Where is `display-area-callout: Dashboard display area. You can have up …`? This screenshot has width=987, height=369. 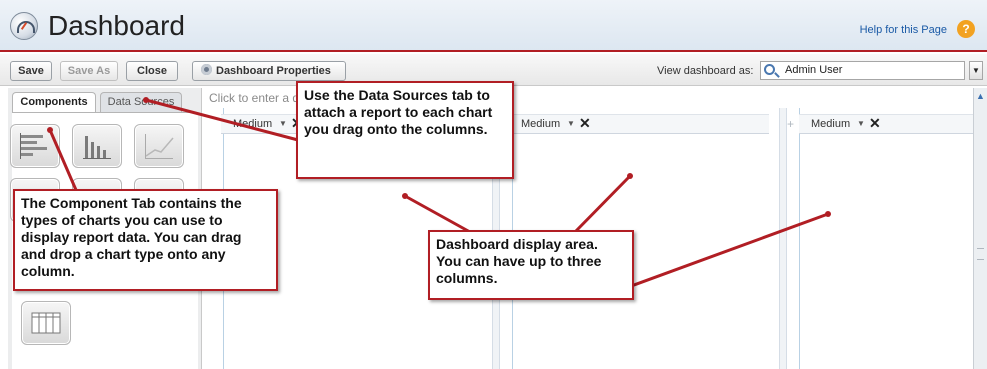 display-area-callout: Dashboard display area. You can have up … is located at coordinates (531, 265).